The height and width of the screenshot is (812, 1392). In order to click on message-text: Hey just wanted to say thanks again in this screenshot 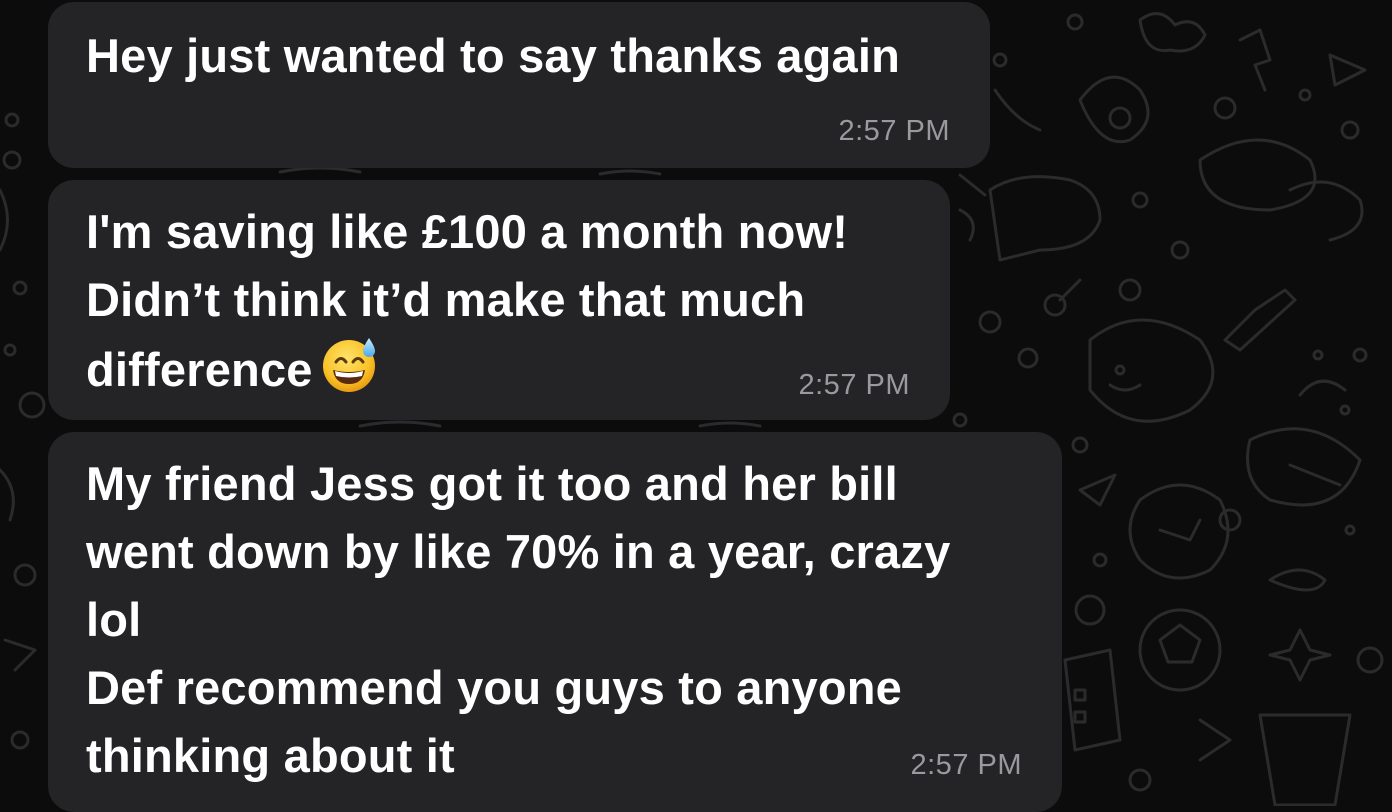, I will do `click(493, 55)`.